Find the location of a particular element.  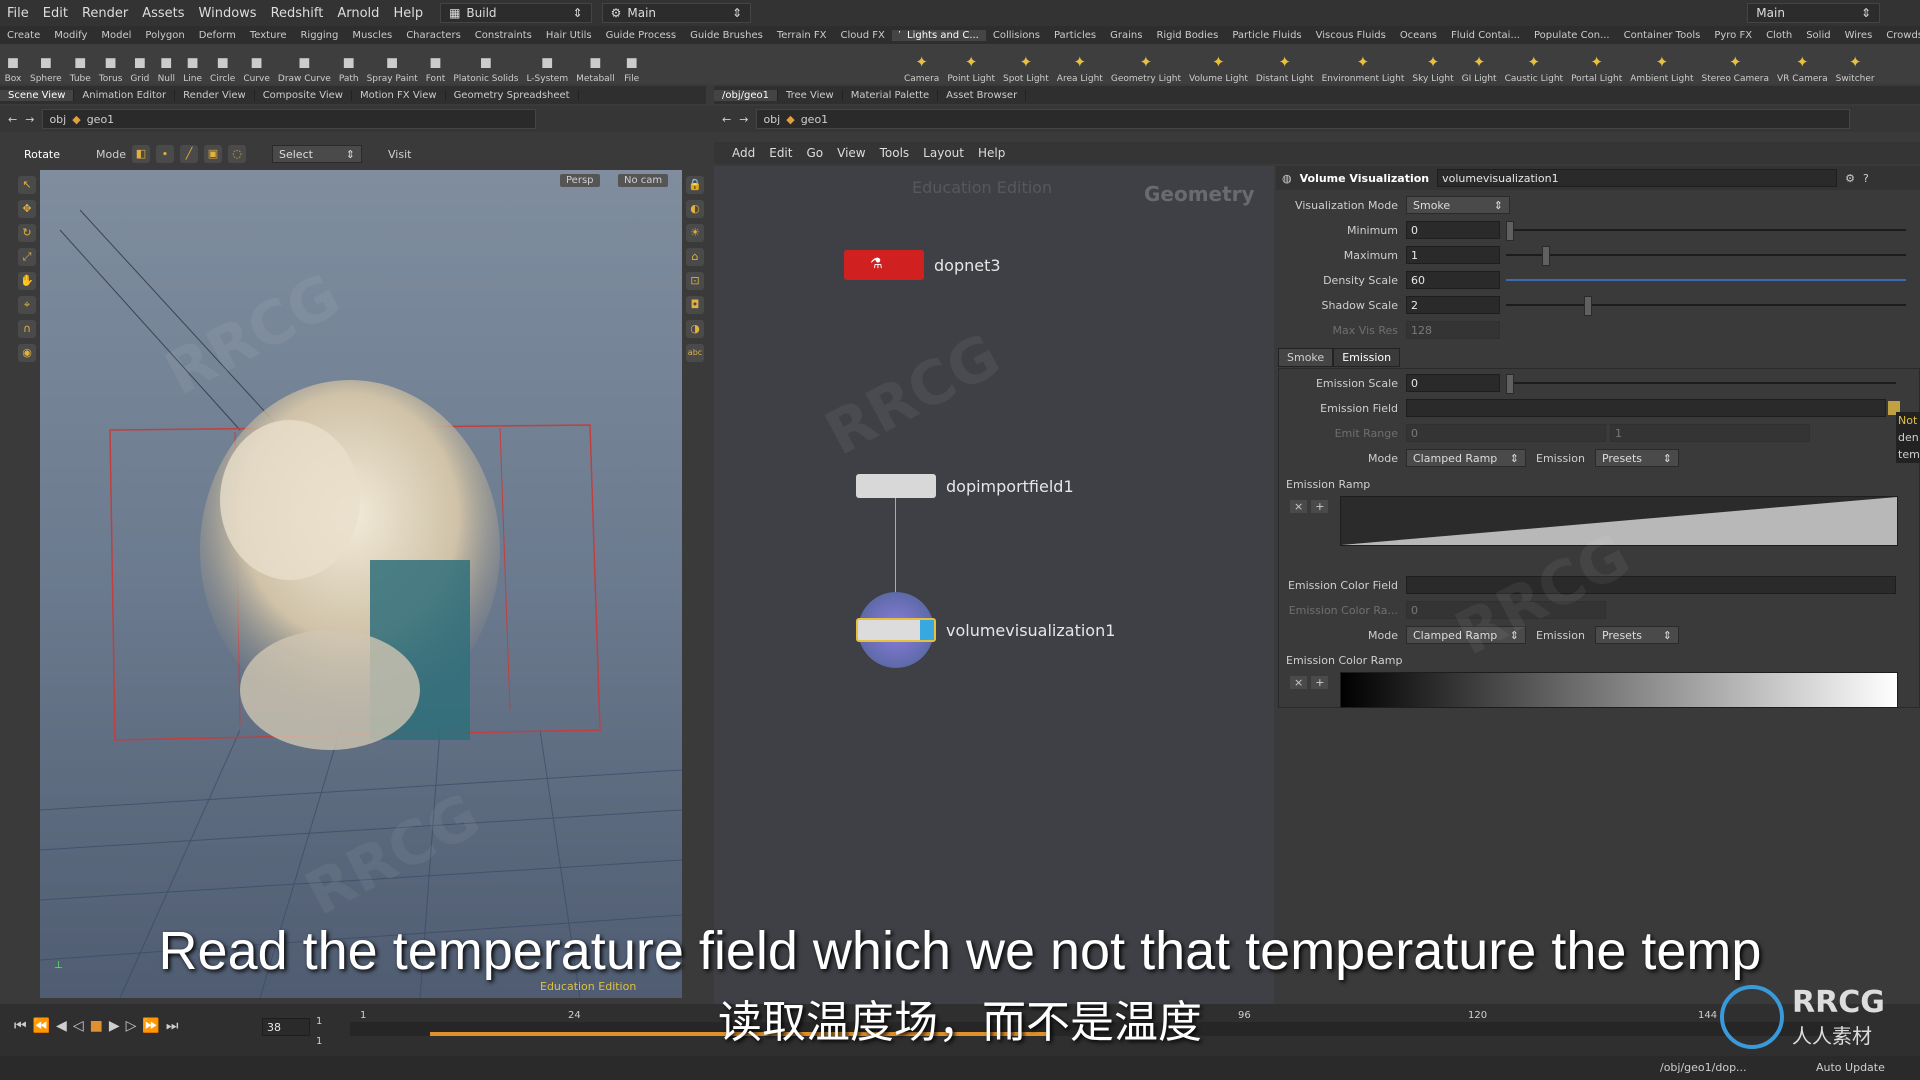

pane-tab: Tree View is located at coordinates (810, 95).